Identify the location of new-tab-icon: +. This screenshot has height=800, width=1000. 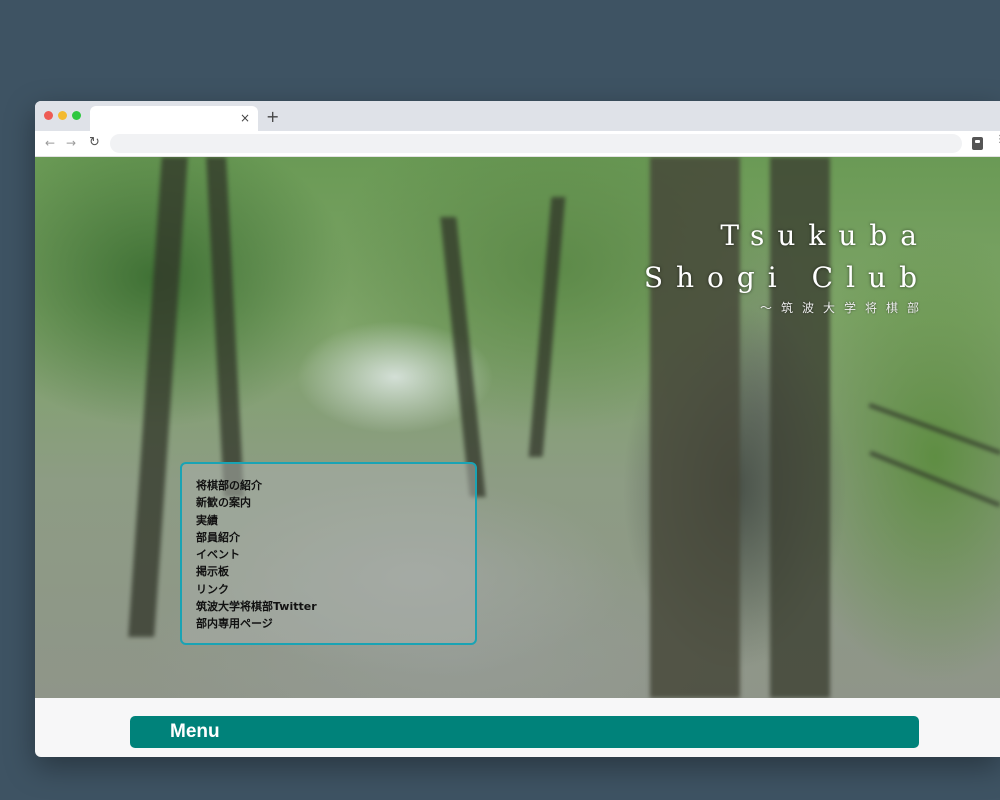
(272, 117).